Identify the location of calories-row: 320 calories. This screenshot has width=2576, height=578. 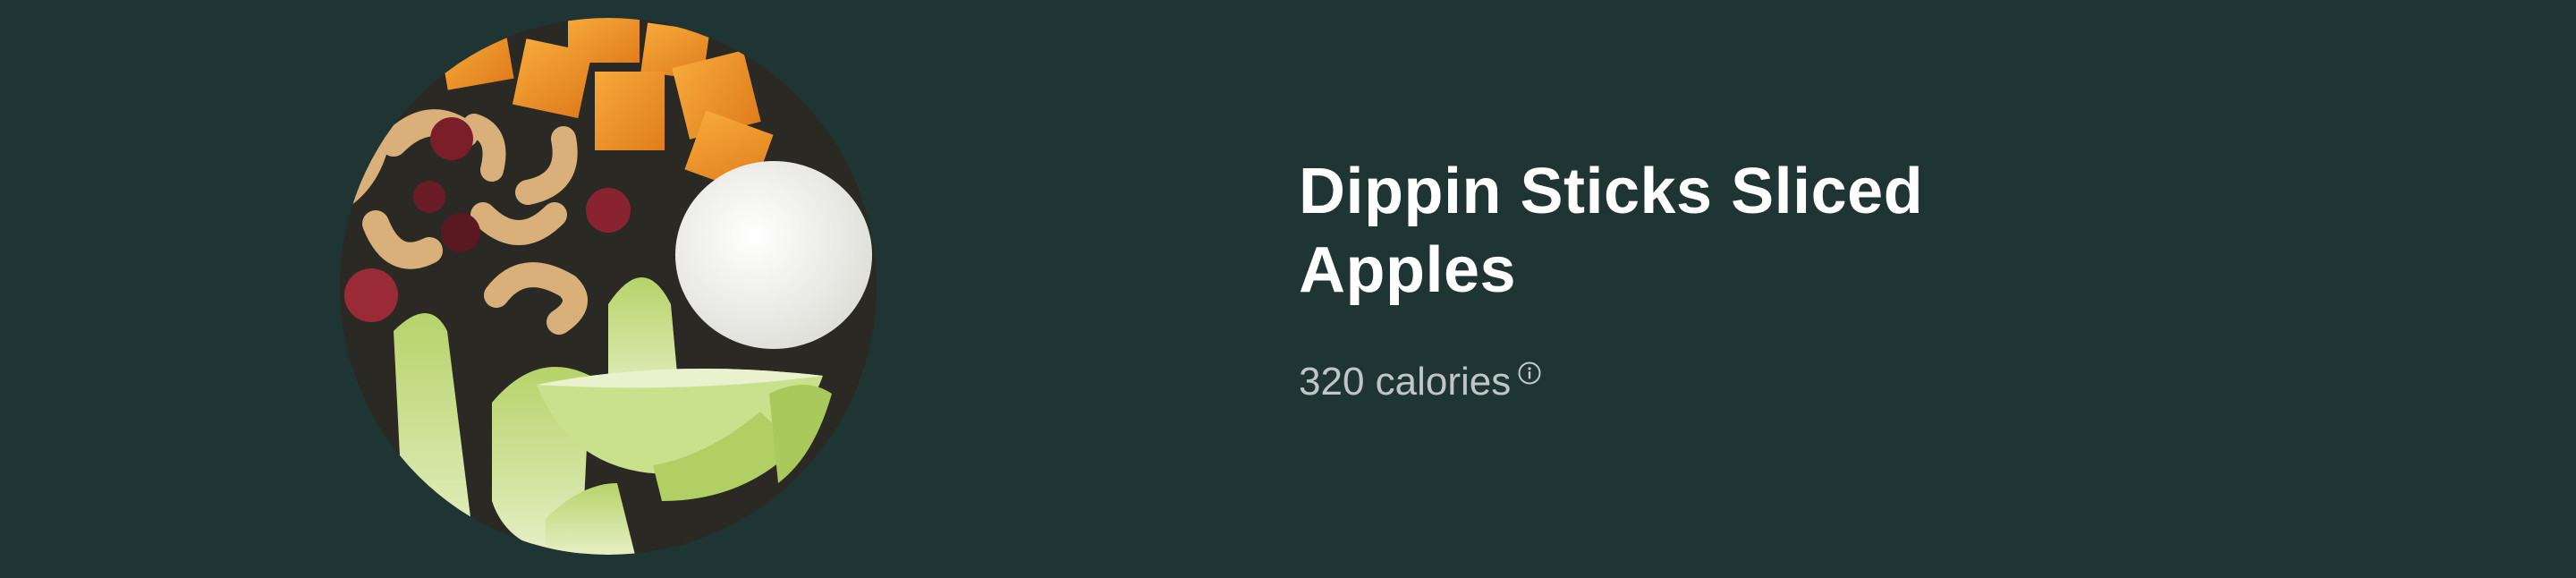
(1701, 382).